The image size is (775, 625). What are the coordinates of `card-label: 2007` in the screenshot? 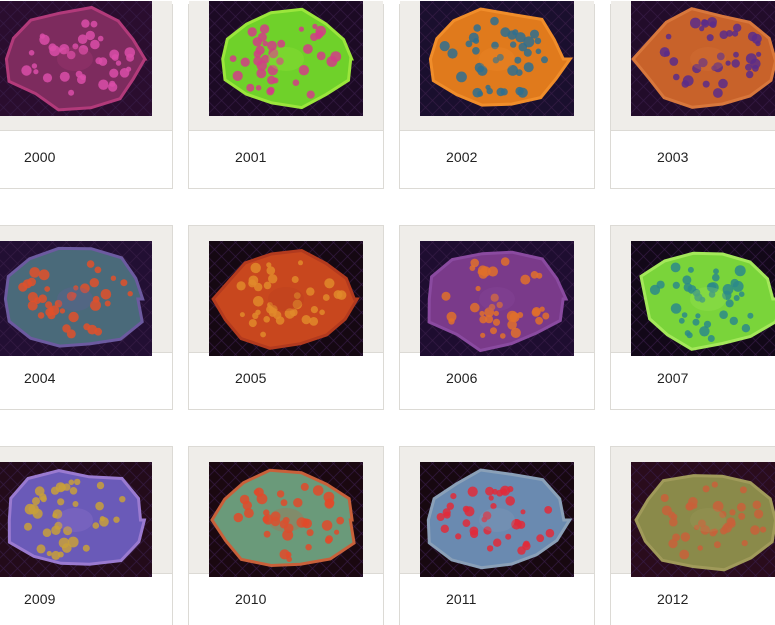 It's located at (673, 378).